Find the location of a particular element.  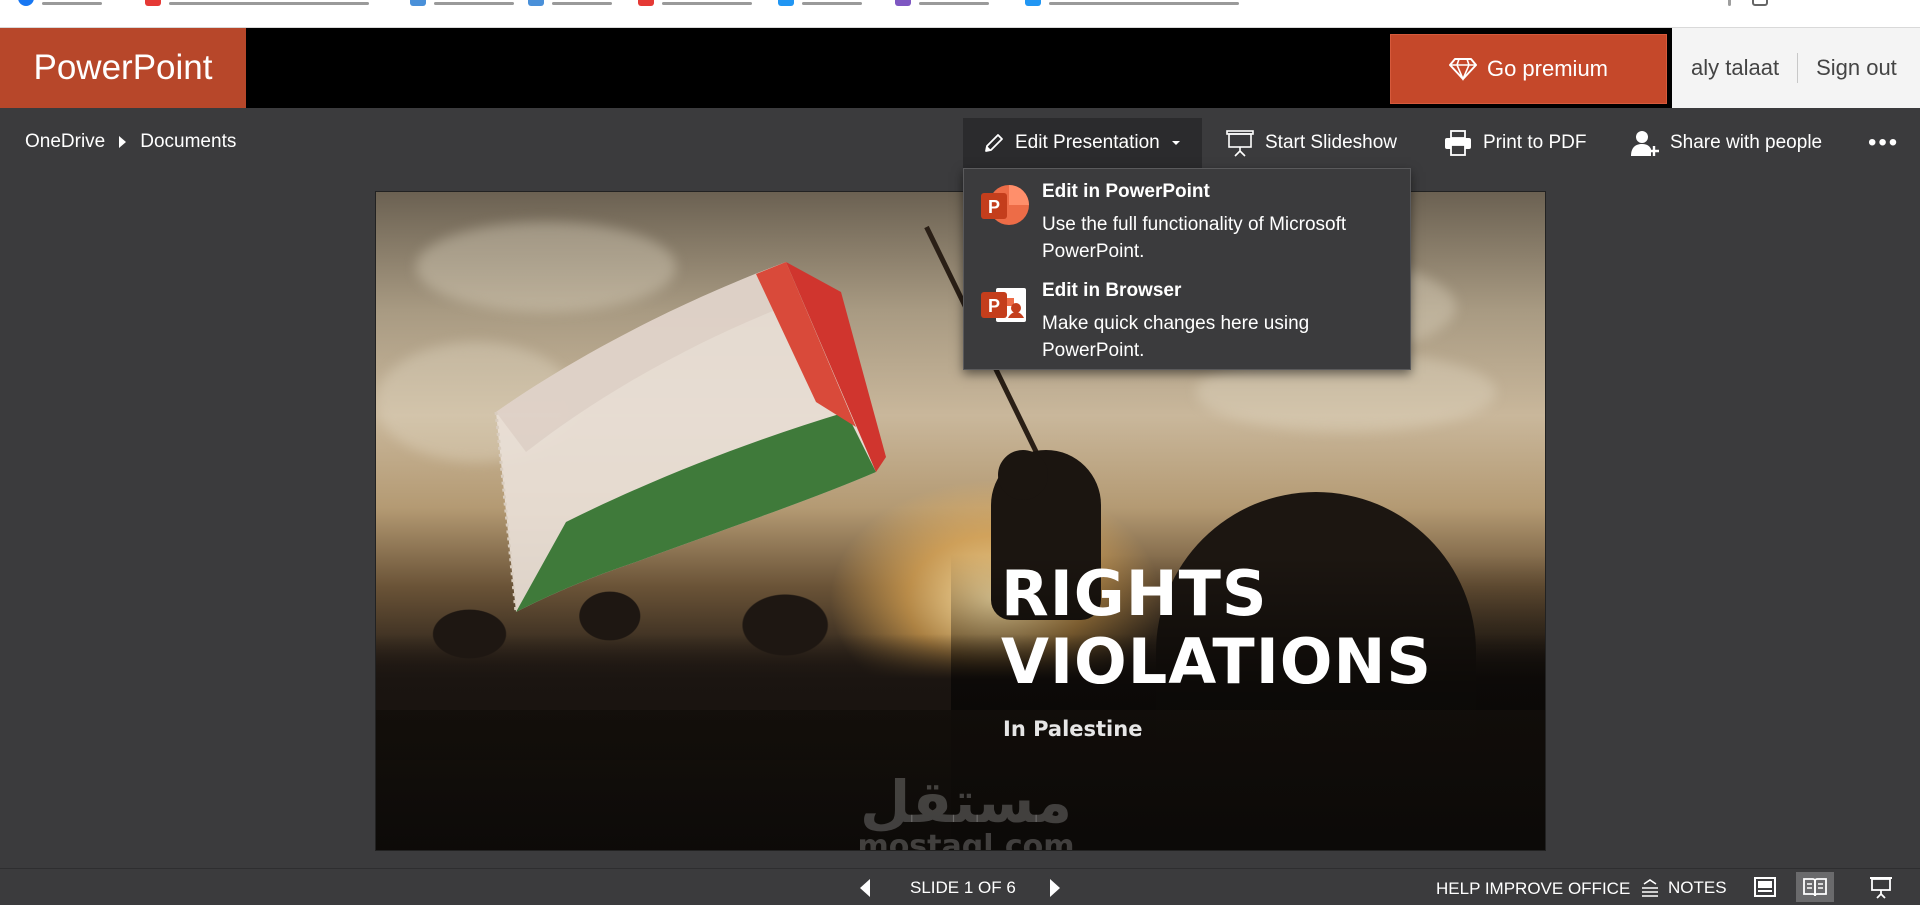

next-slide-icon is located at coordinates (1055, 888).